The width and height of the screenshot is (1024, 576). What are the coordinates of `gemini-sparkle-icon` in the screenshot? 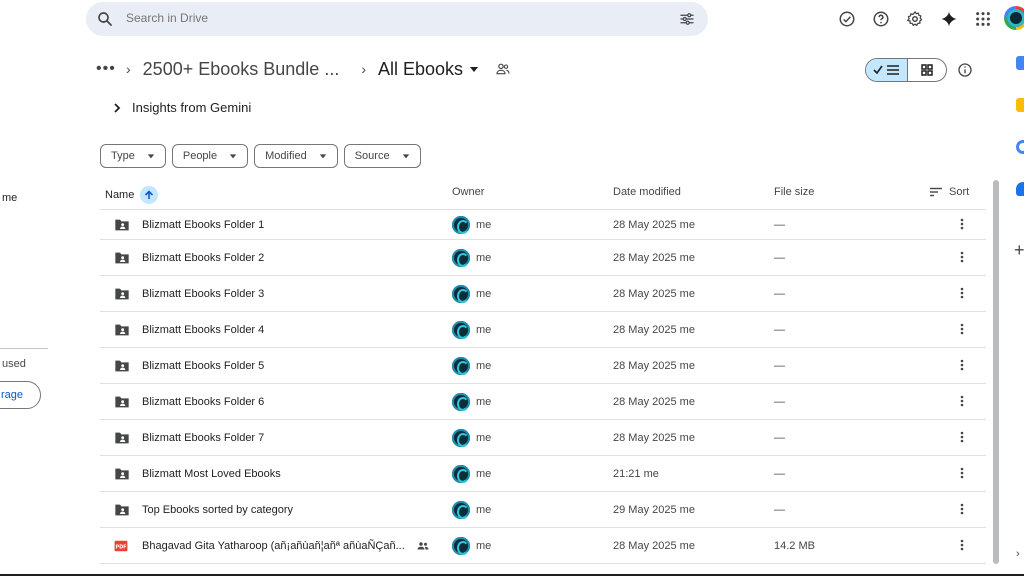 It's located at (949, 19).